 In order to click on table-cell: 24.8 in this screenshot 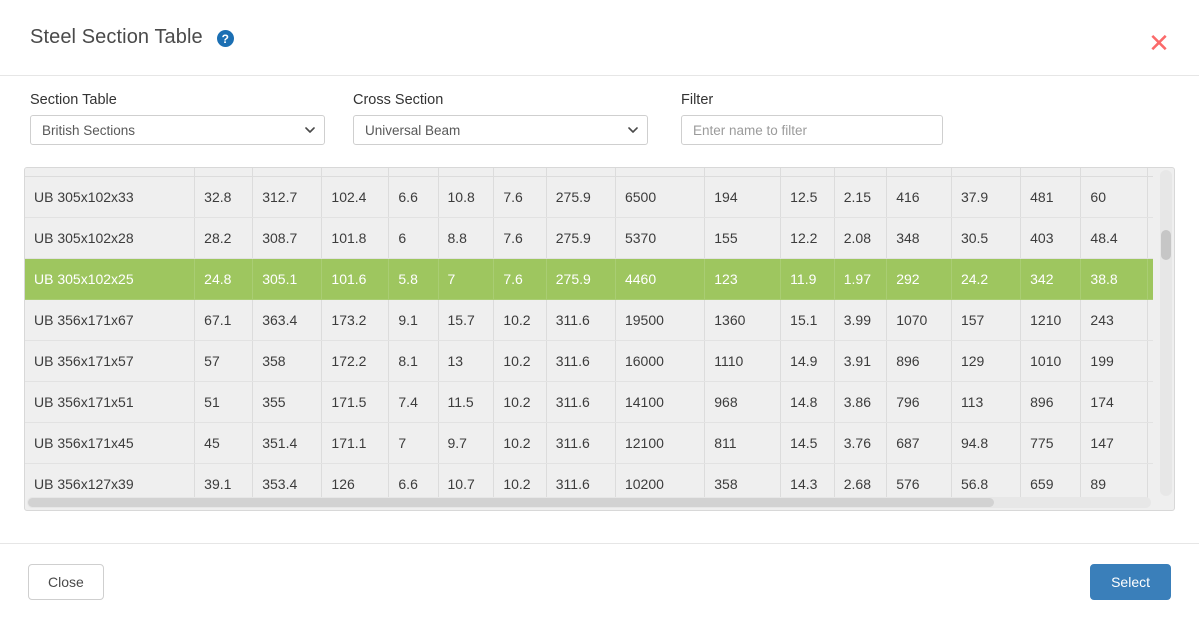, I will do `click(224, 279)`.